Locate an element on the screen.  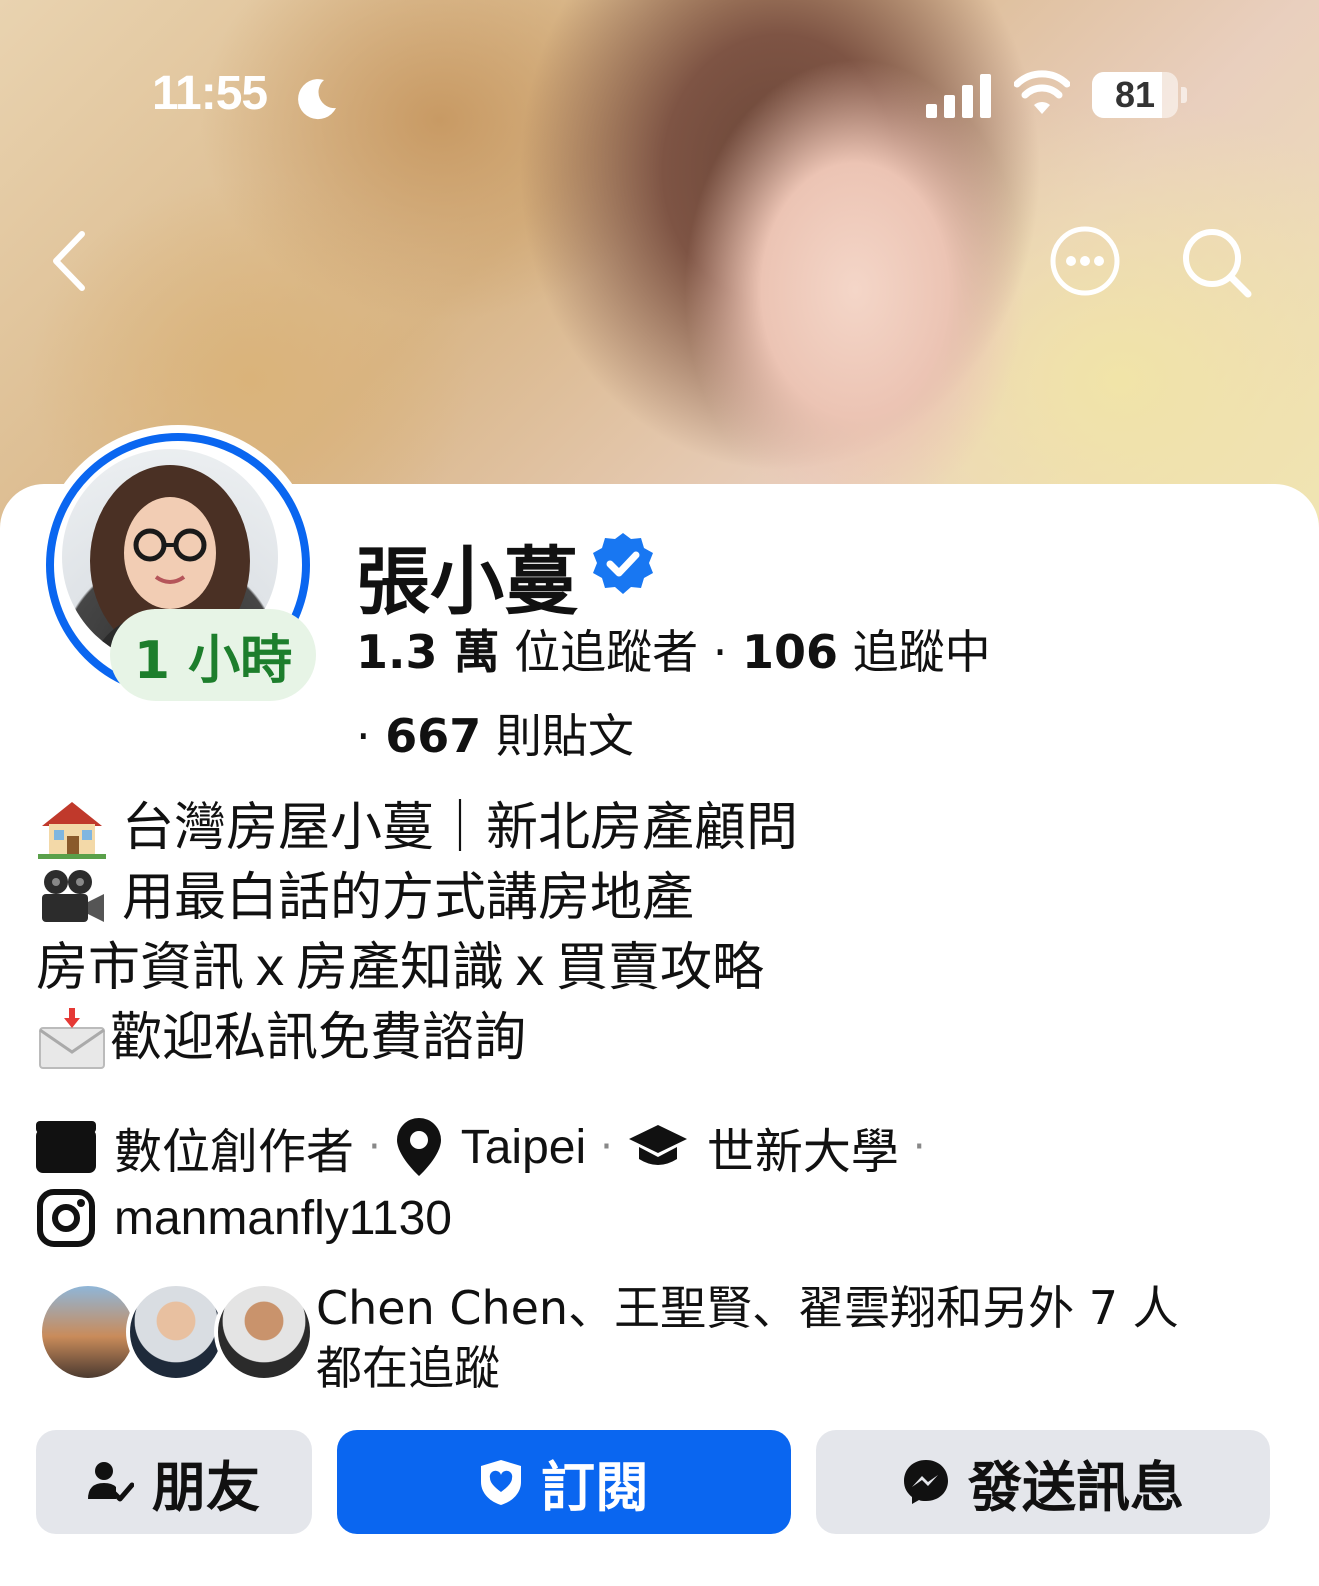
subscribe-button: 訂閱 is located at coordinates (564, 1482).